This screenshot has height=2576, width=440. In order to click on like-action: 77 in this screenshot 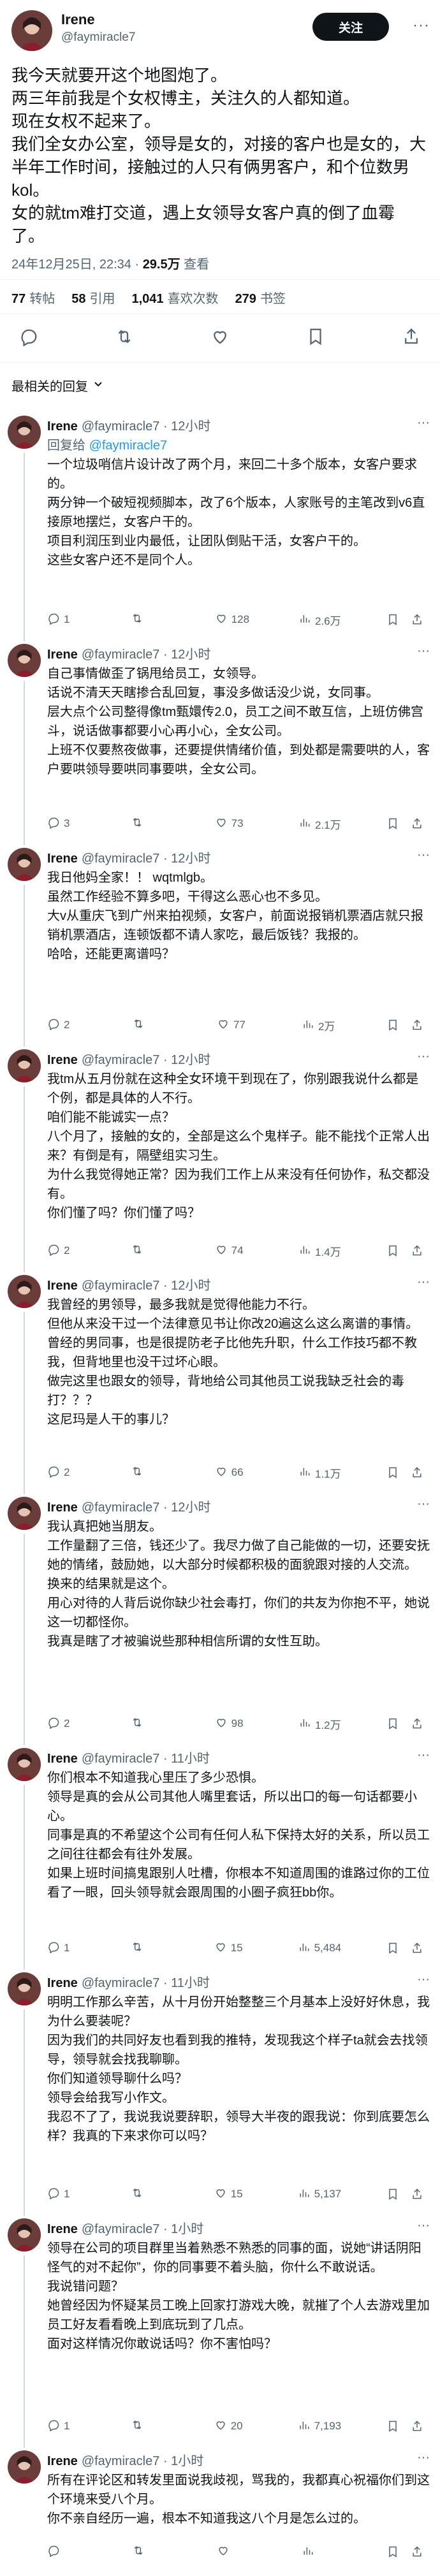, I will do `click(236, 1025)`.